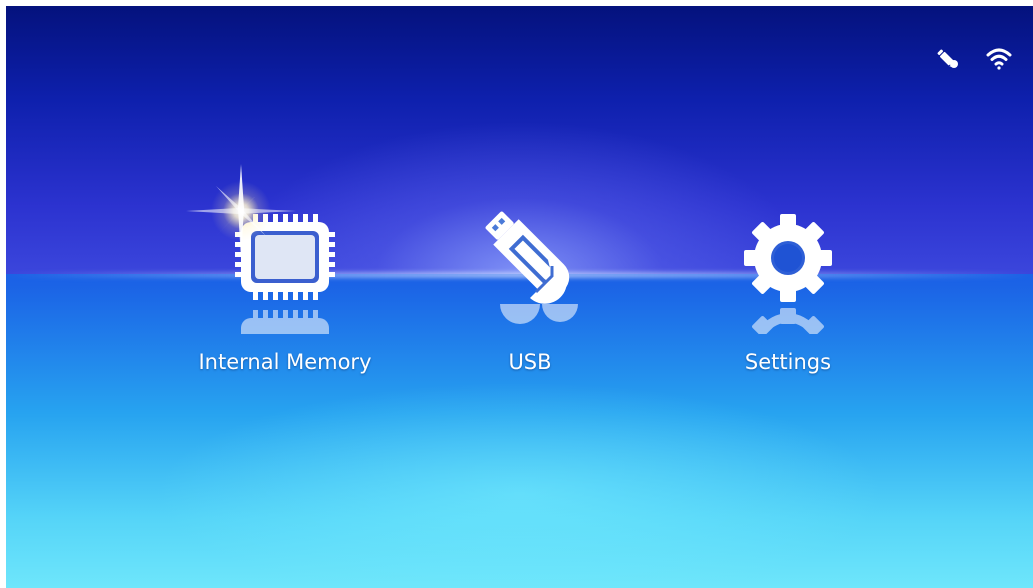 Image resolution: width=1033 pixels, height=588 pixels. What do you see at coordinates (947, 59) in the screenshot?
I see `pen-icon` at bounding box center [947, 59].